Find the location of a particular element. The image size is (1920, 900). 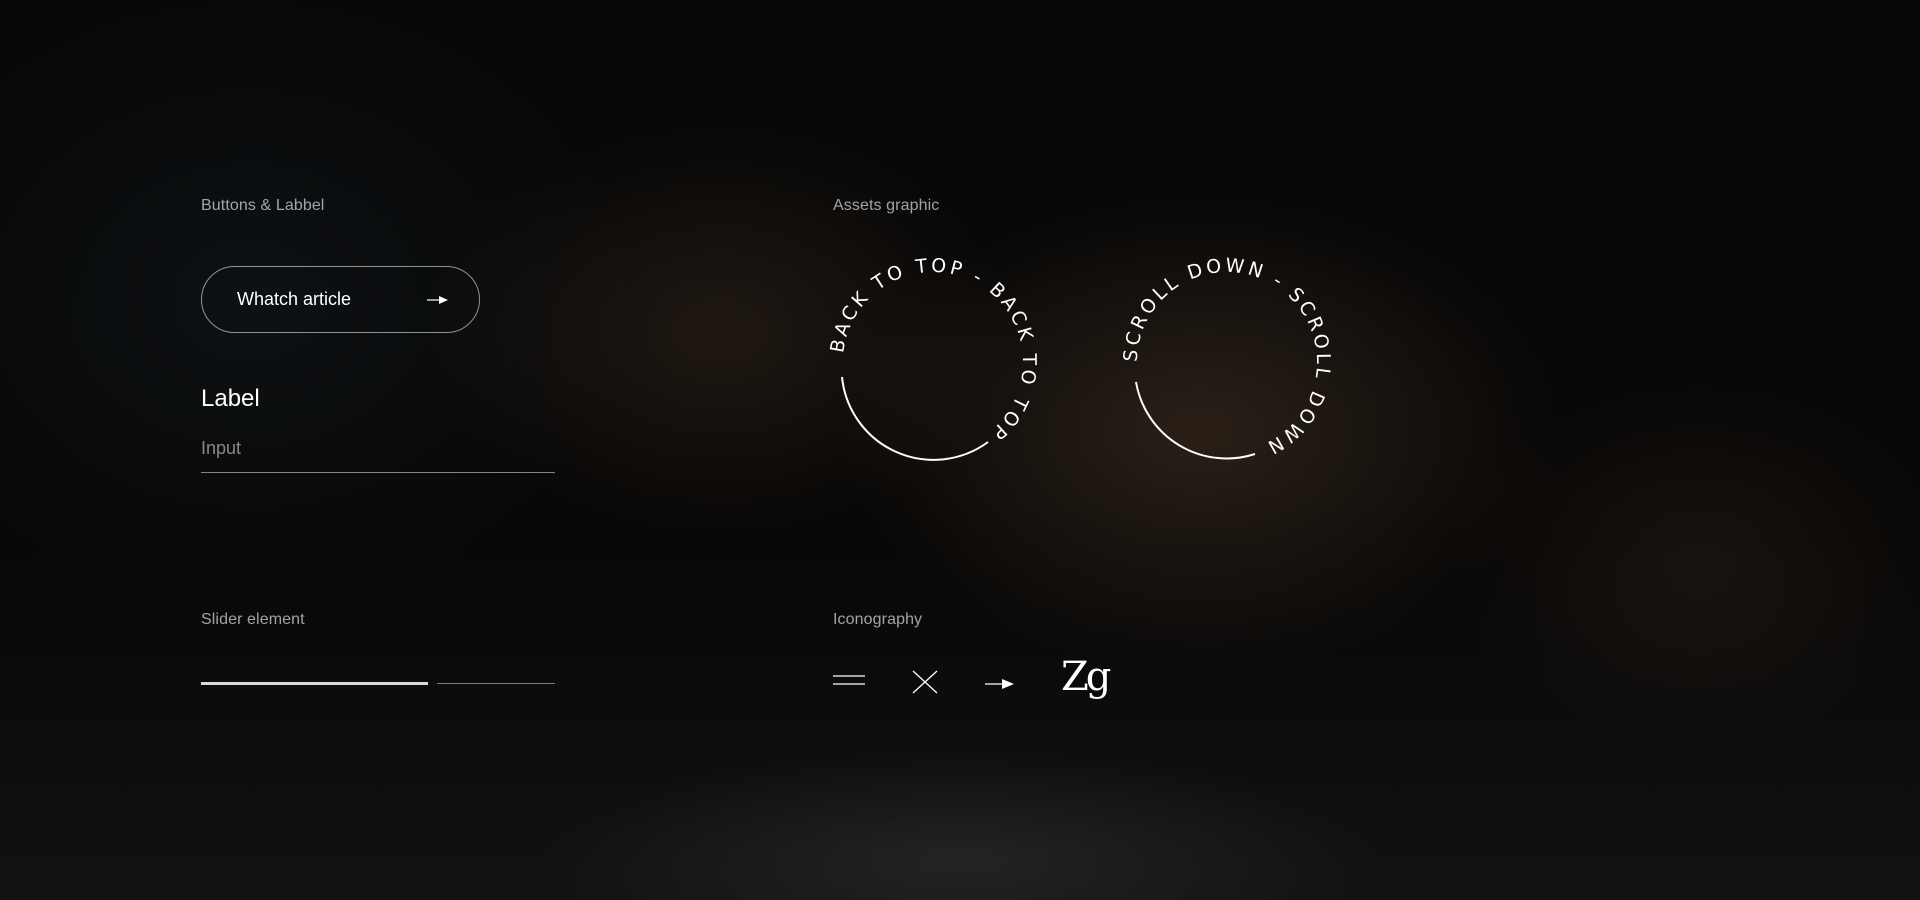

section-title-assets: Assets graphic is located at coordinates (886, 205).